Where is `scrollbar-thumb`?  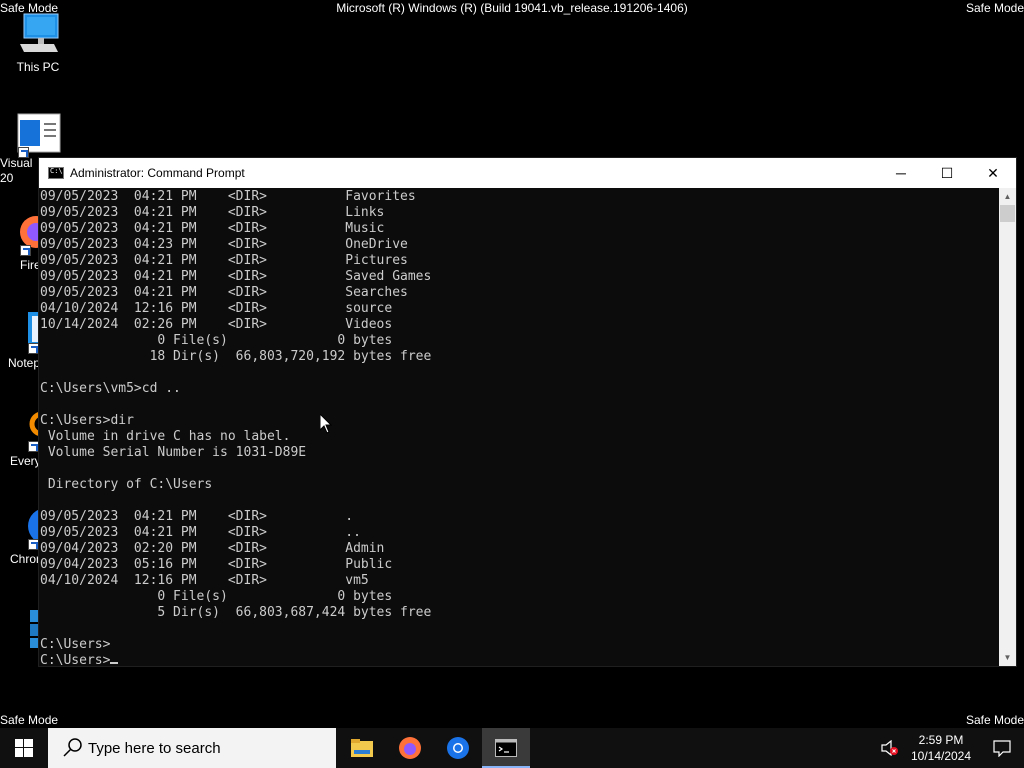 scrollbar-thumb is located at coordinates (1007, 213).